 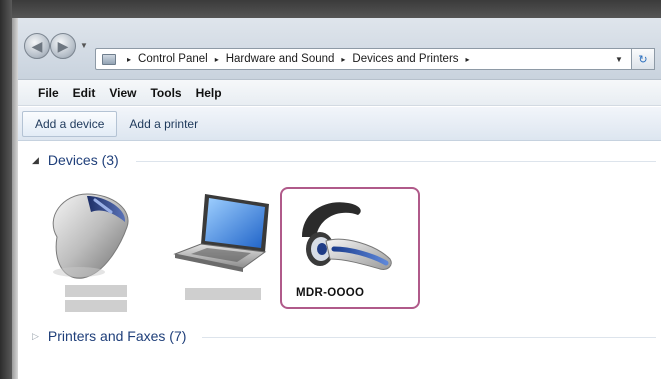 What do you see at coordinates (70, 123) in the screenshot?
I see `add-device-button: Add a device` at bounding box center [70, 123].